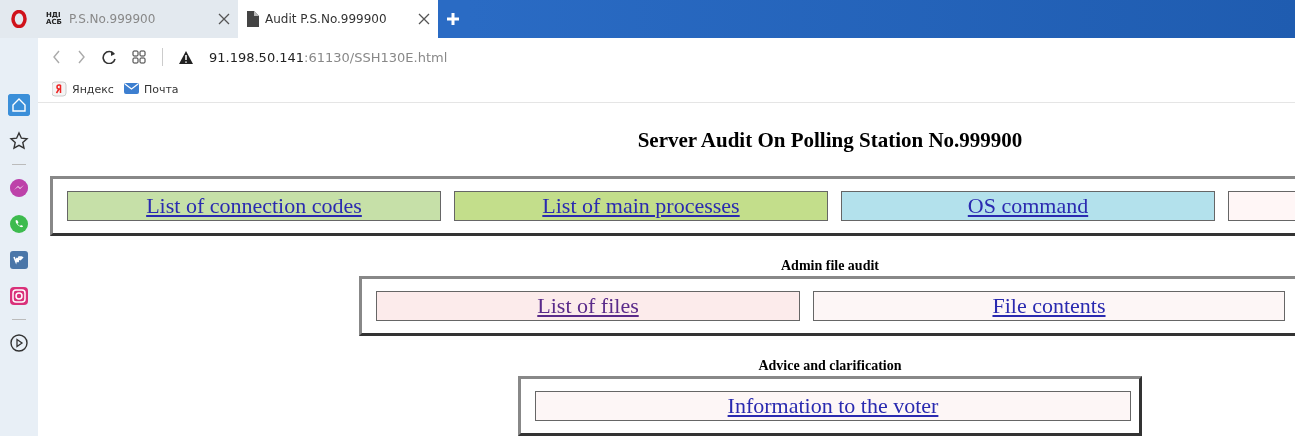 Image resolution: width=1295 pixels, height=436 pixels. I want to click on page-title: Server Audit On Polling Station No.999900, so click(830, 141).